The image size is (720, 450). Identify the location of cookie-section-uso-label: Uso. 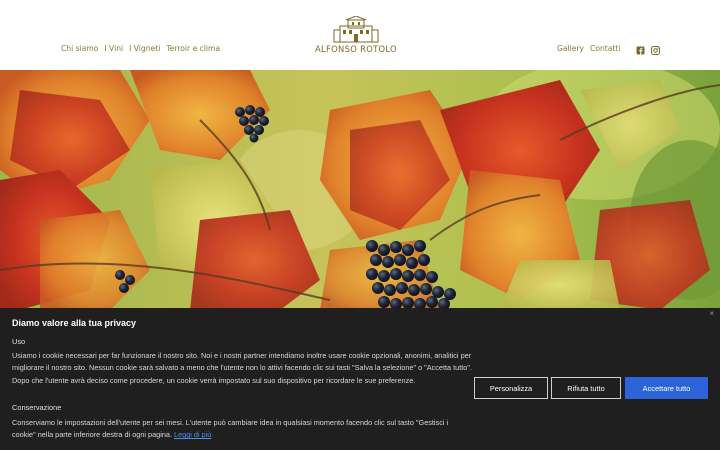
(19, 341).